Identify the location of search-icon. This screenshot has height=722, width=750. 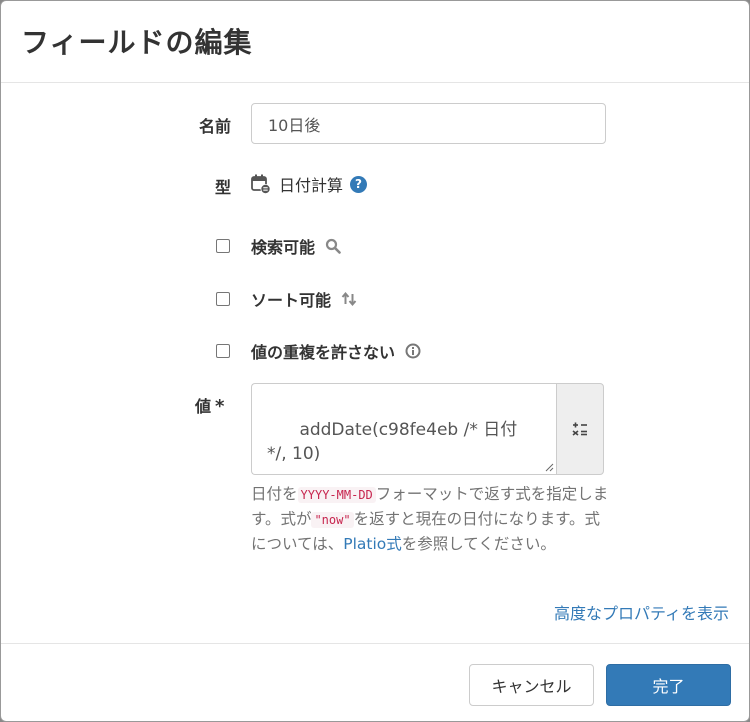
(333, 246).